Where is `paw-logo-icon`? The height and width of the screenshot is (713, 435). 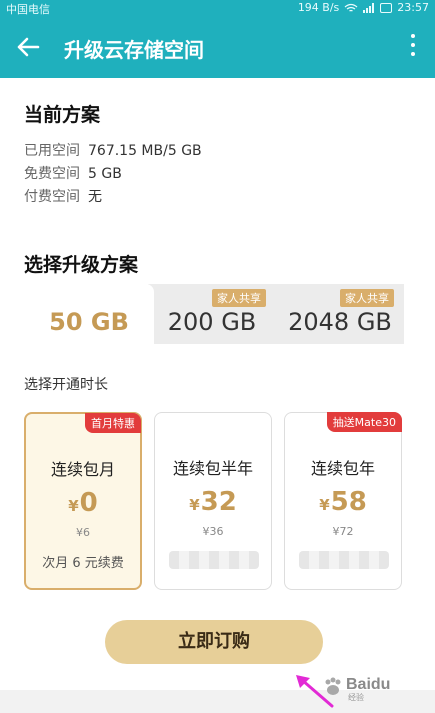 paw-logo-icon is located at coordinates (333, 686).